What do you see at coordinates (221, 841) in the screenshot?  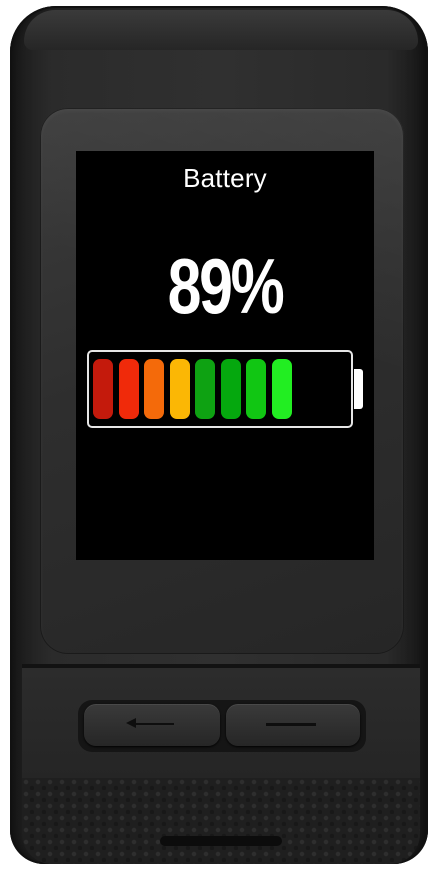 I see `strap-slot` at bounding box center [221, 841].